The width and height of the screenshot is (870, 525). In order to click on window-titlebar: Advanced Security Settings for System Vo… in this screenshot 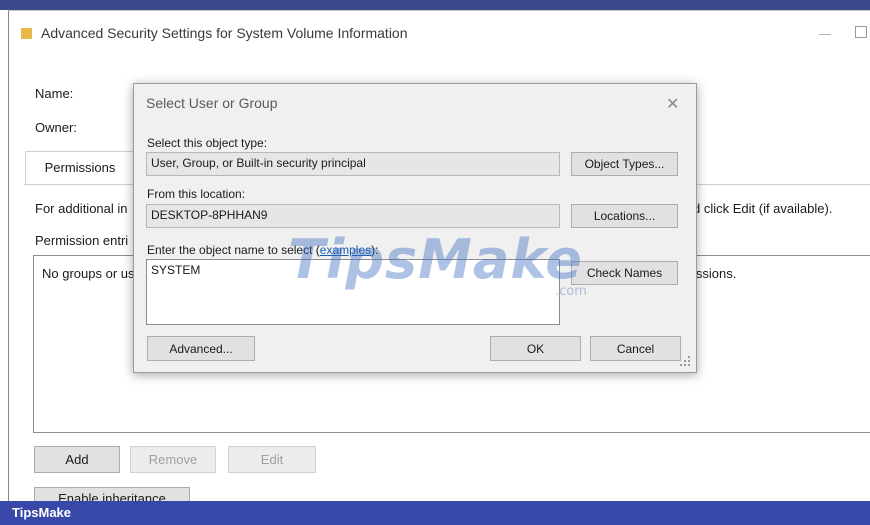, I will do `click(439, 30)`.